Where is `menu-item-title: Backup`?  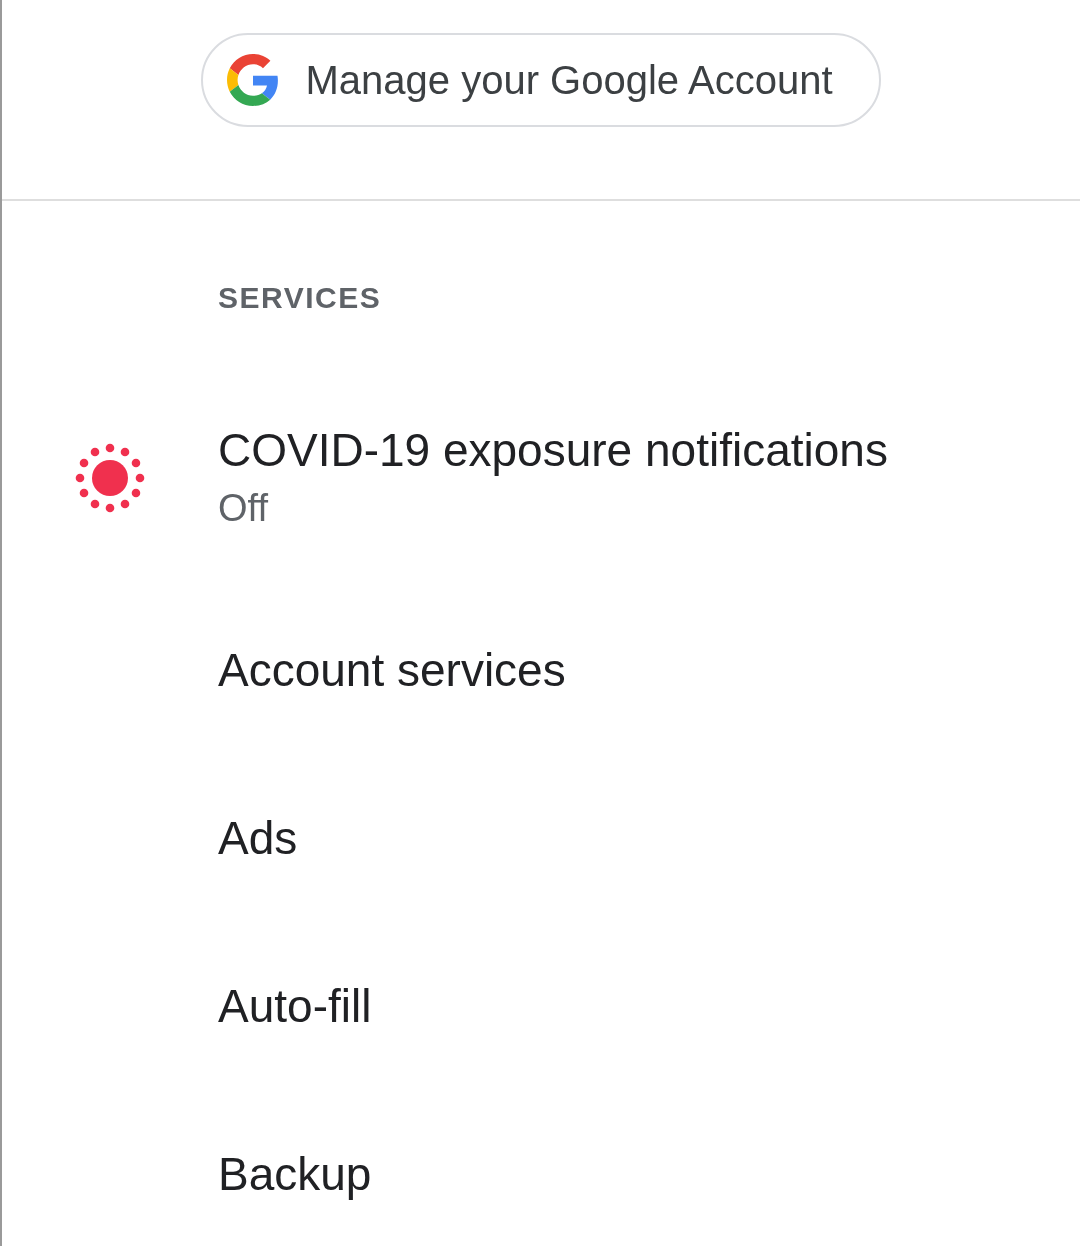 menu-item-title: Backup is located at coordinates (295, 1174).